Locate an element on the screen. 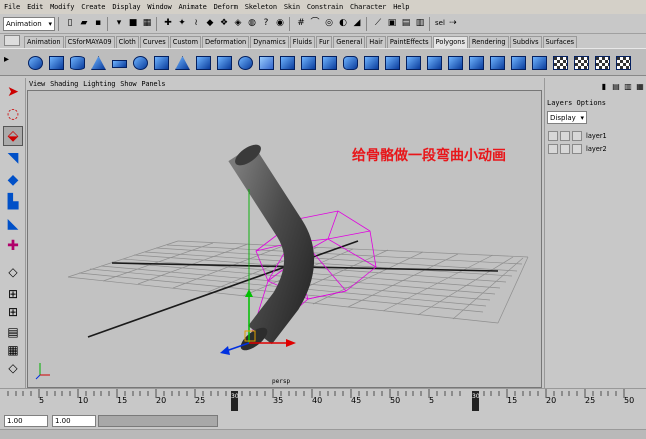 The image size is (646, 439). layer-editor-toggle-icon: ▤ is located at coordinates (616, 87).